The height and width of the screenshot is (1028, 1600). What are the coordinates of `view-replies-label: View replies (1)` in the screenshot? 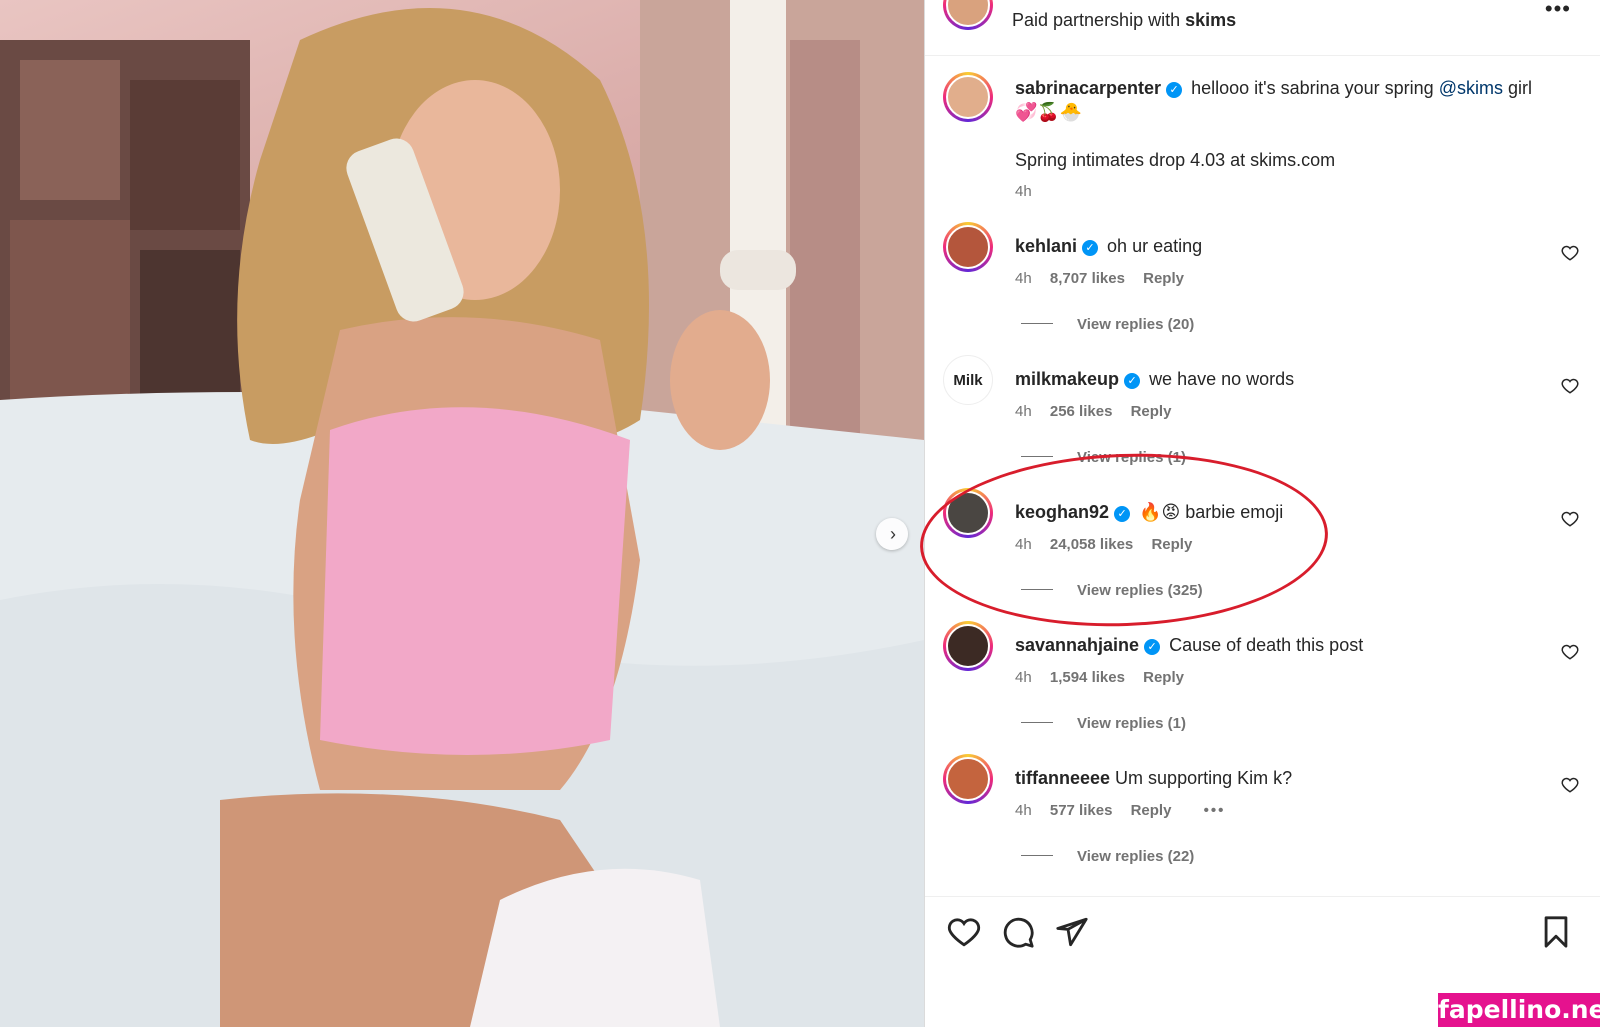 It's located at (1131, 723).